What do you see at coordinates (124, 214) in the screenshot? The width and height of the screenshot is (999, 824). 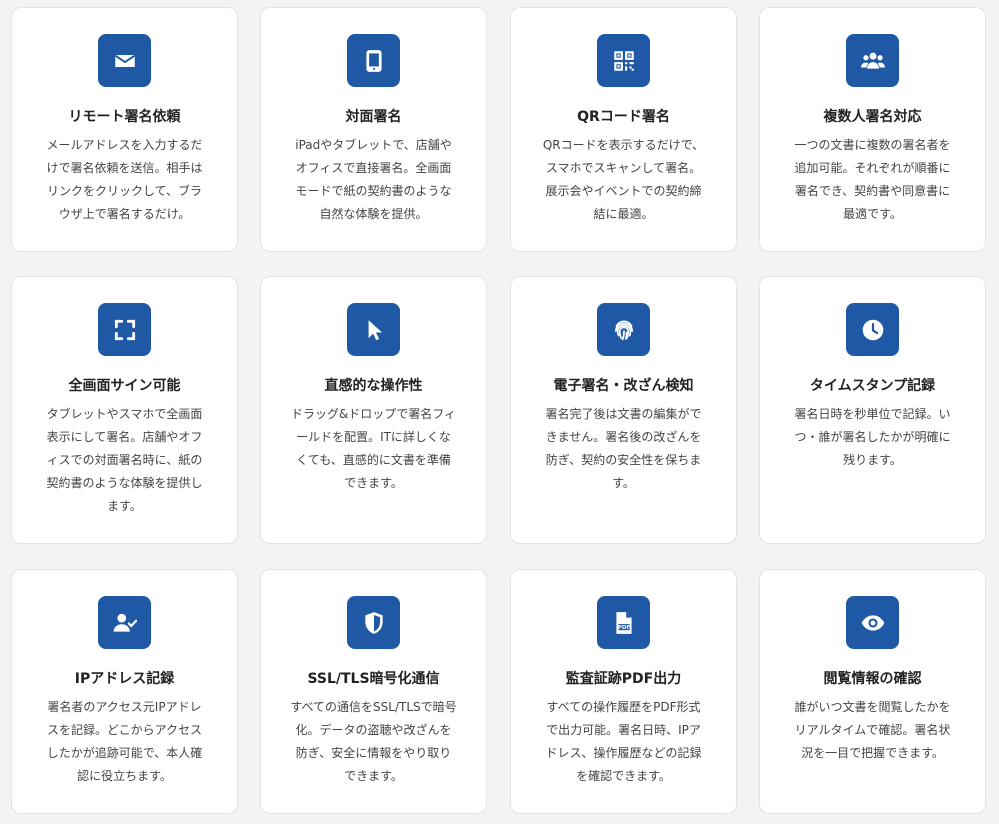 I see `desc-line: ウザ上で署名するだけ。` at bounding box center [124, 214].